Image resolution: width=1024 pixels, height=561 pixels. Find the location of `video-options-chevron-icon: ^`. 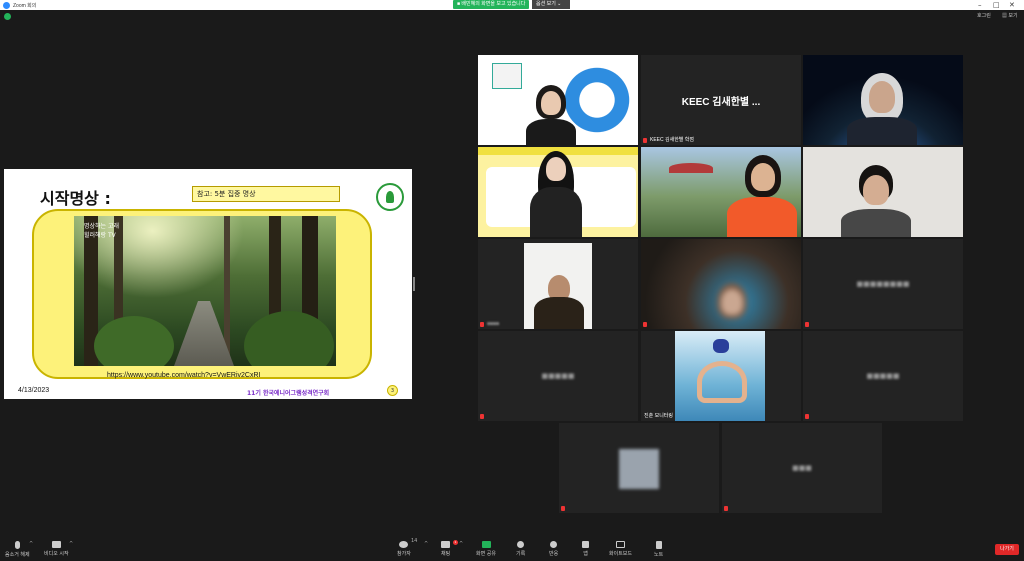

video-options-chevron-icon: ^ is located at coordinates (71, 544).